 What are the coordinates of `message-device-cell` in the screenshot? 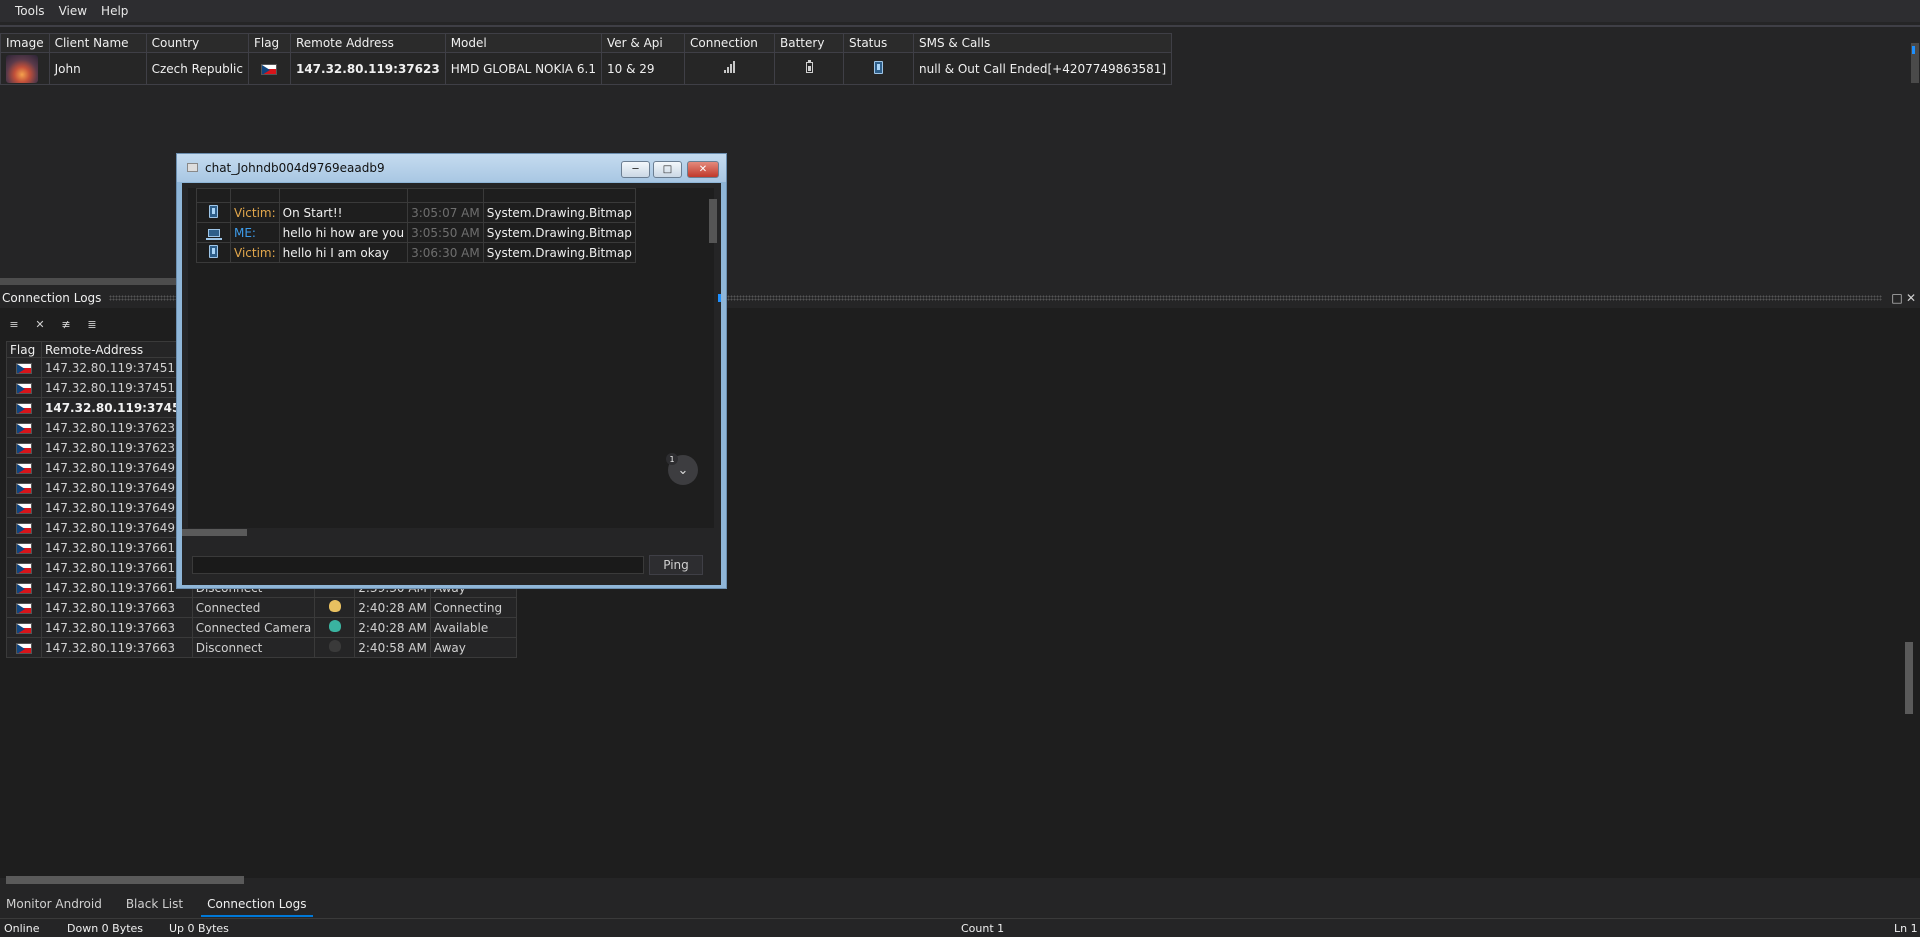 It's located at (213, 212).